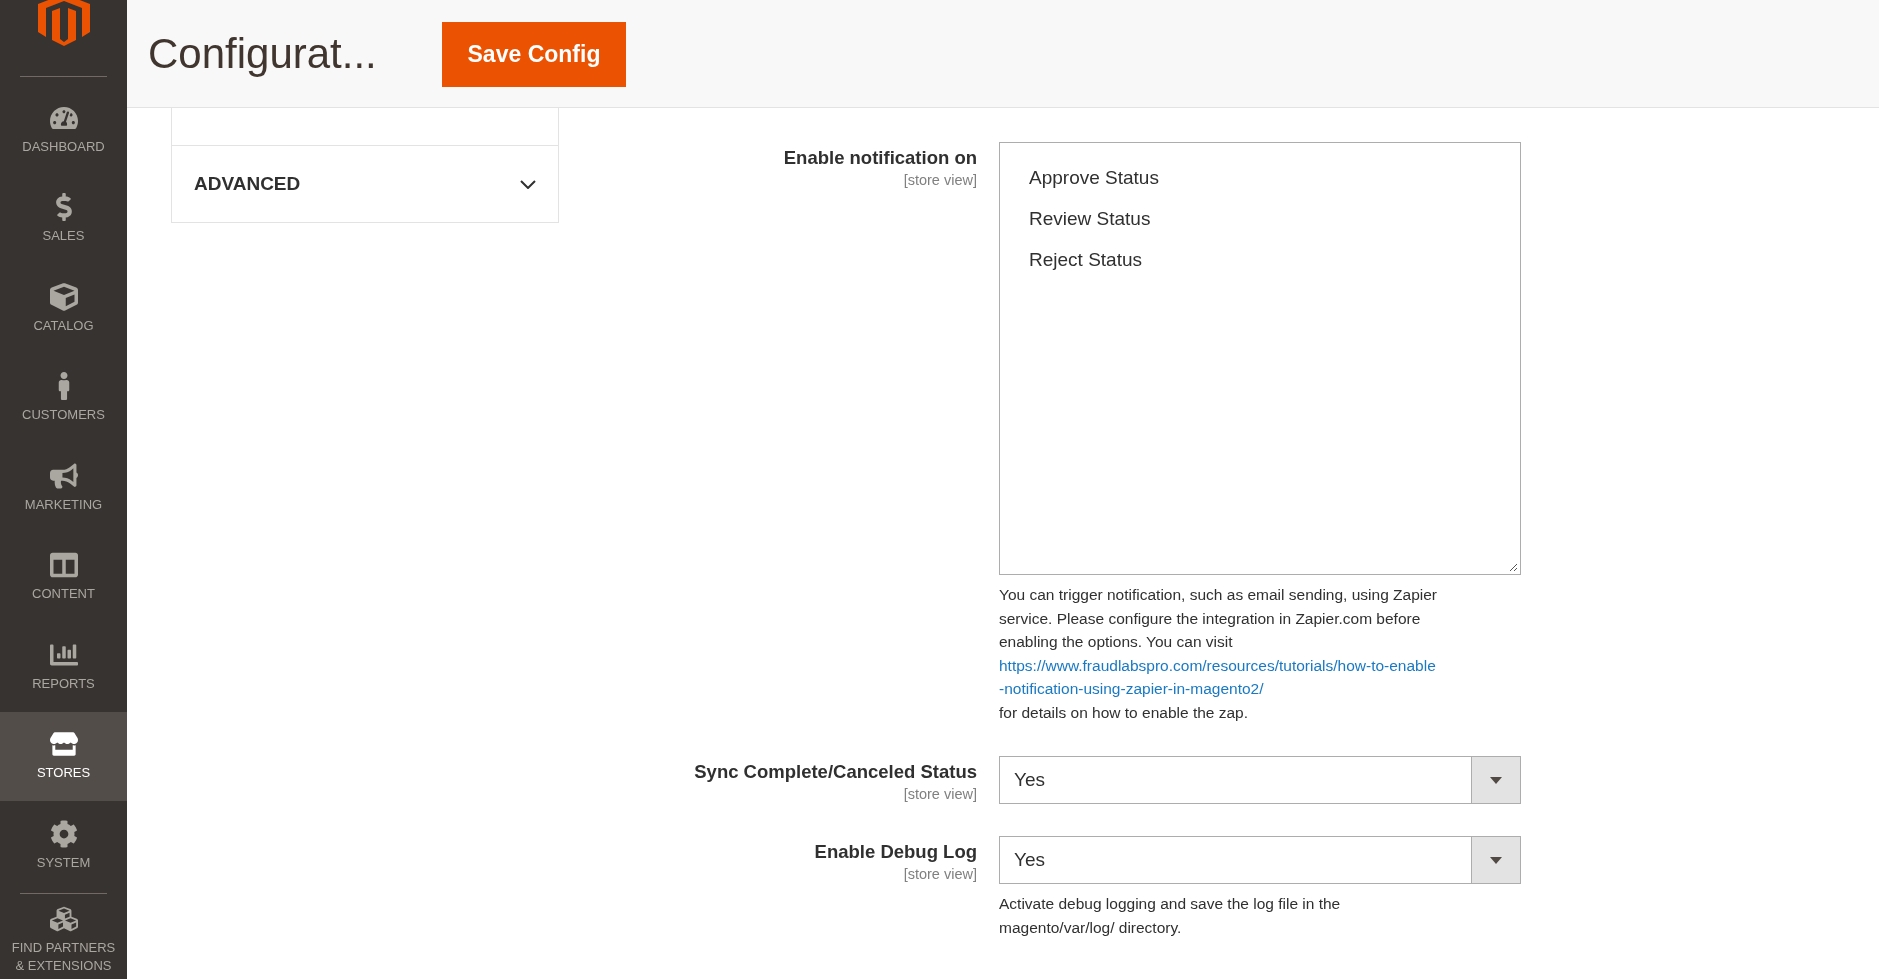  Describe the element at coordinates (63, 219) in the screenshot. I see `sidebar-item: SALES` at that location.